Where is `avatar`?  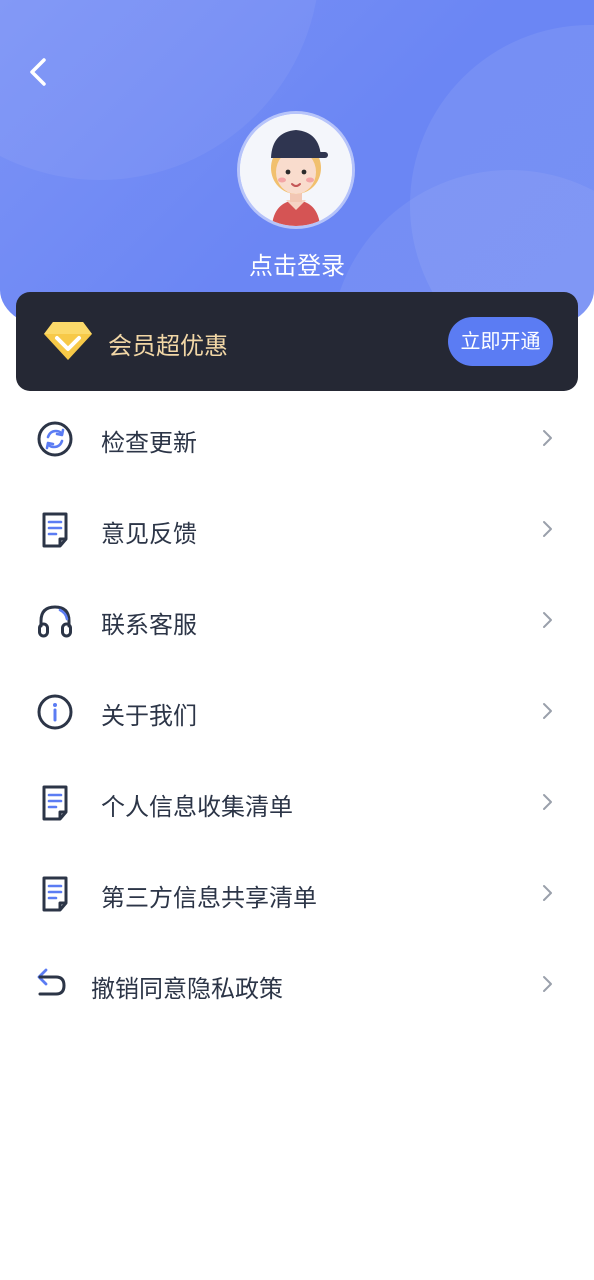 avatar is located at coordinates (296, 170).